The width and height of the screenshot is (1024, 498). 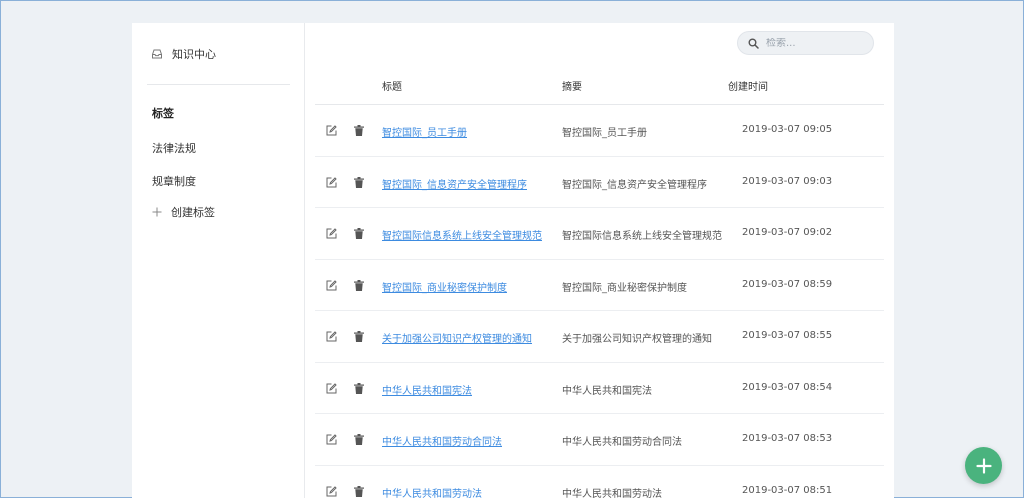 What do you see at coordinates (642, 236) in the screenshot?
I see `document-summary: 智控国际信息系统上线安全管理规范` at bounding box center [642, 236].